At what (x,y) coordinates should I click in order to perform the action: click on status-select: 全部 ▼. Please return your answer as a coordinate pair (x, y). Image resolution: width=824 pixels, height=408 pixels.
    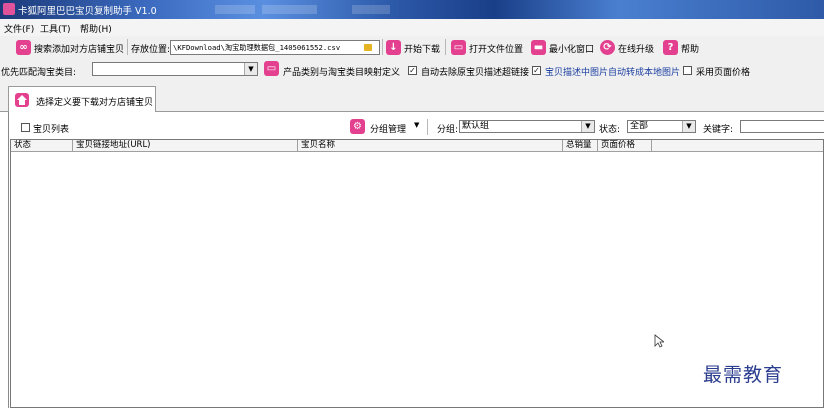
    Looking at the image, I should click on (661, 126).